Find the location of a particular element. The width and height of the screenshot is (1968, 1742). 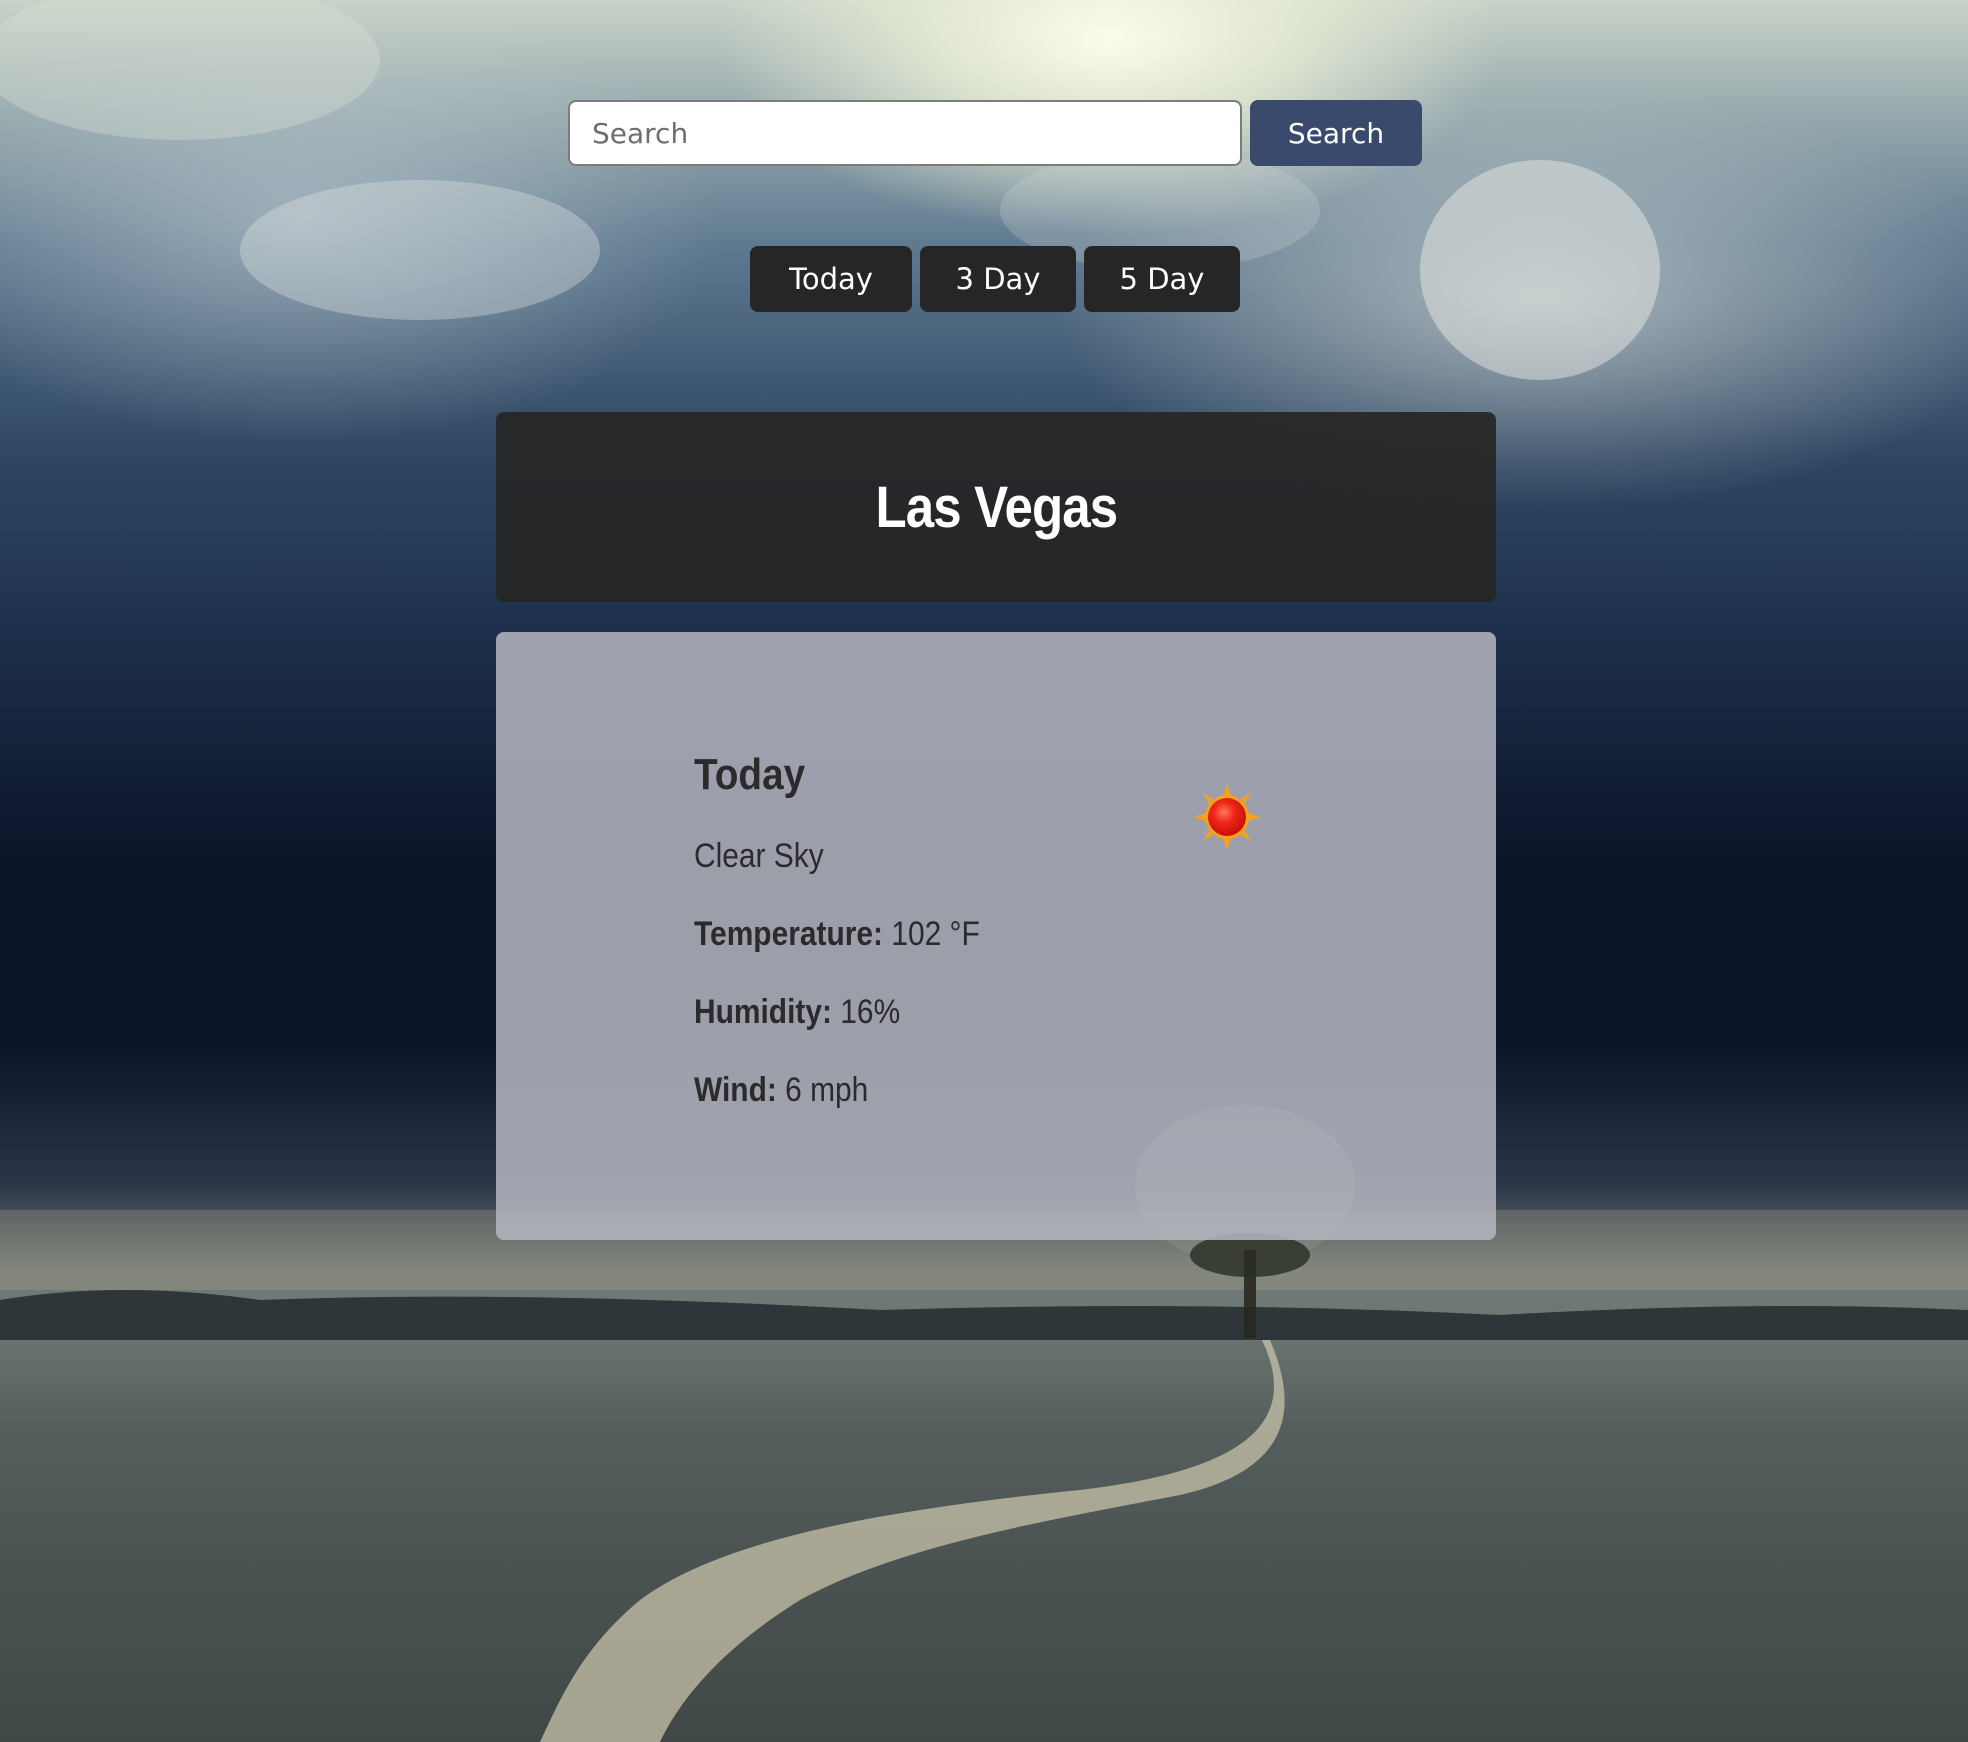

city-header: Las Vegas is located at coordinates (996, 507).